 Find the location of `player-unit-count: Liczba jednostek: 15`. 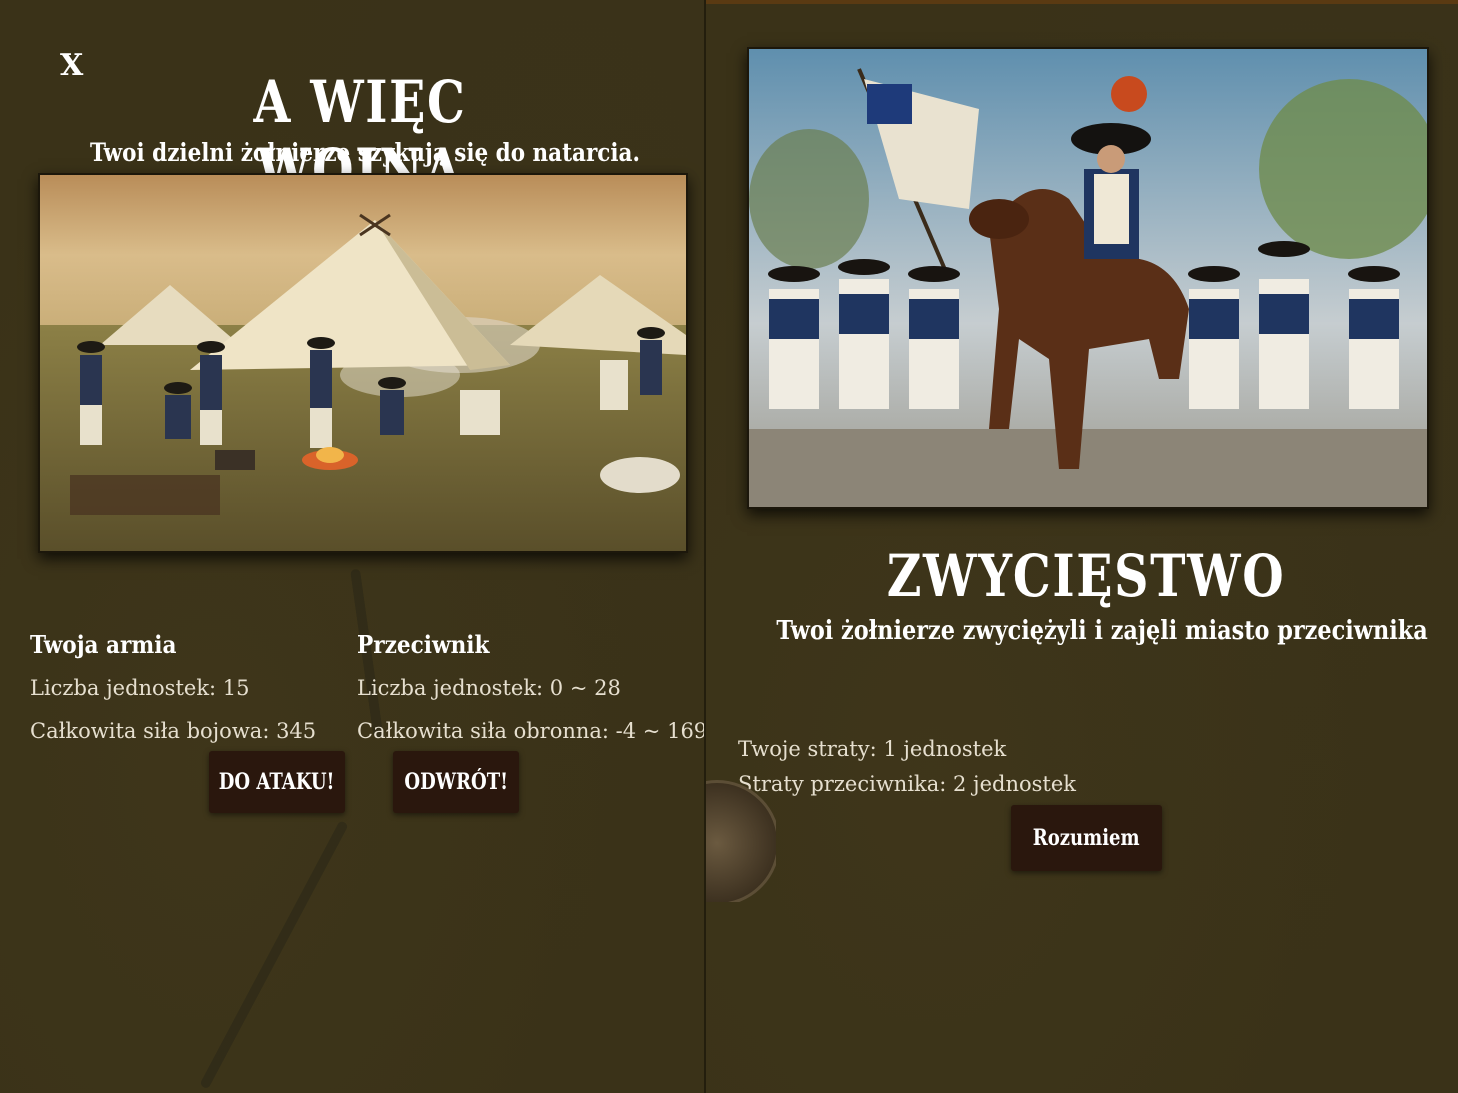

player-unit-count: Liczba jednostek: 15 is located at coordinates (140, 688).